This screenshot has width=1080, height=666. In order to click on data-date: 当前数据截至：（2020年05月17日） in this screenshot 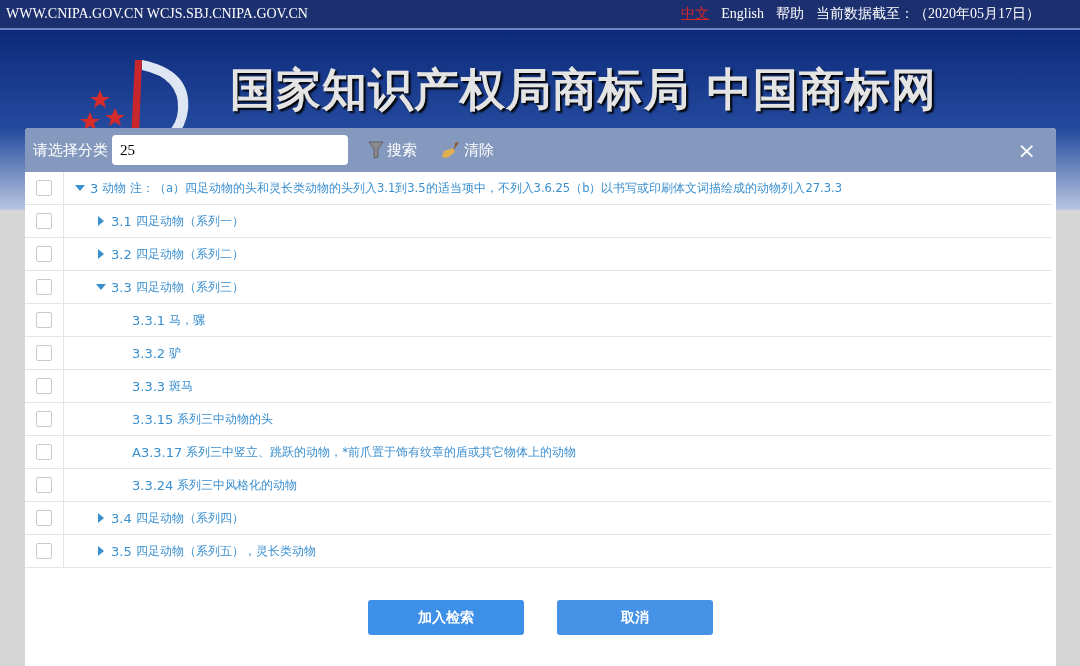, I will do `click(928, 14)`.